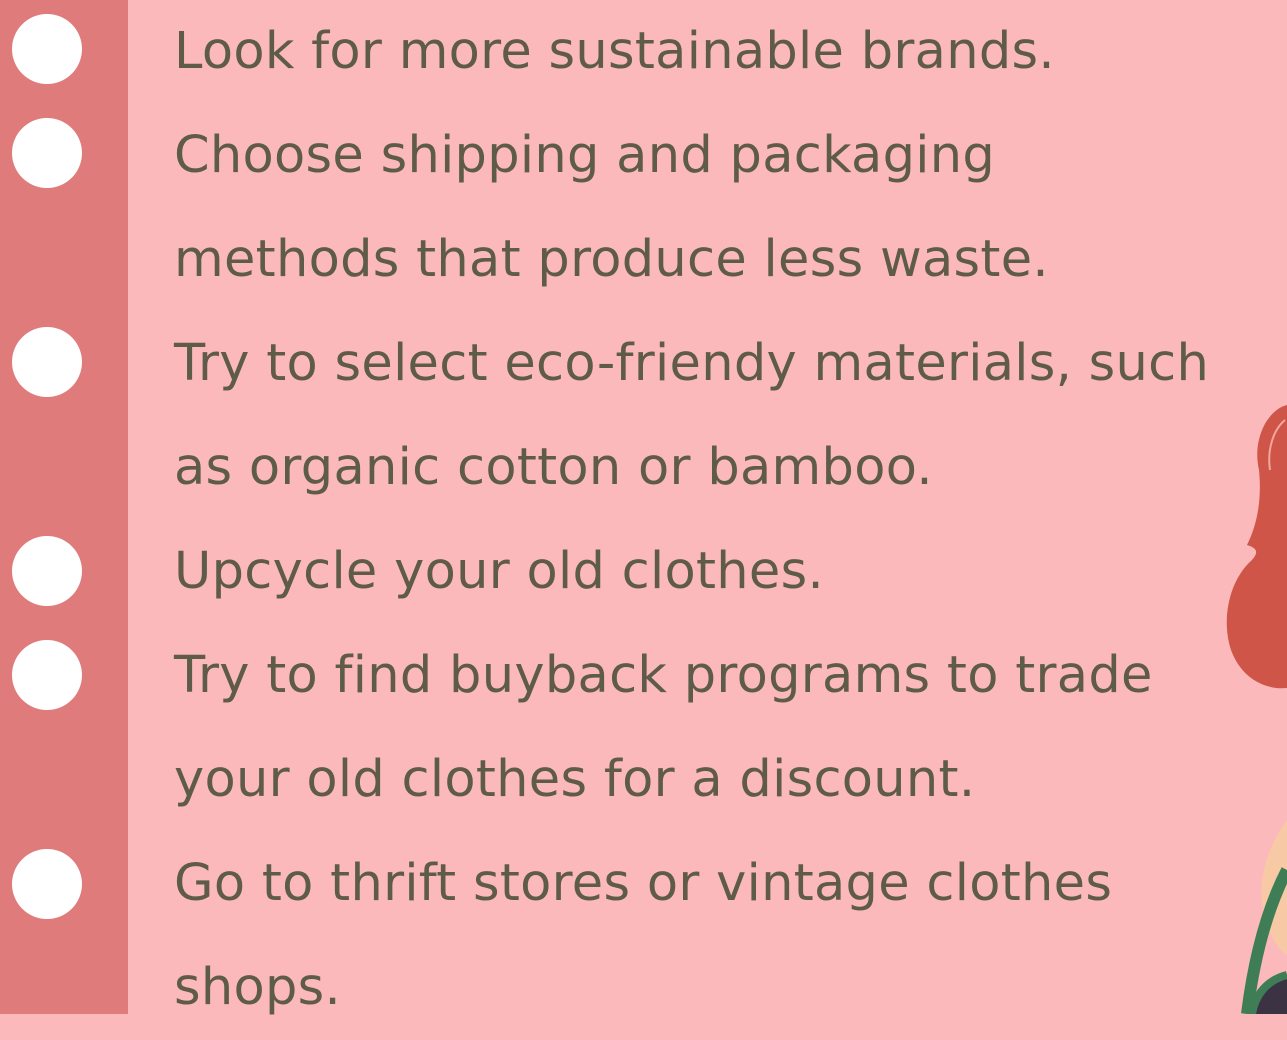 The width and height of the screenshot is (1287, 1040). Describe the element at coordinates (1256, 709) in the screenshot. I see `decorative-illustration` at that location.